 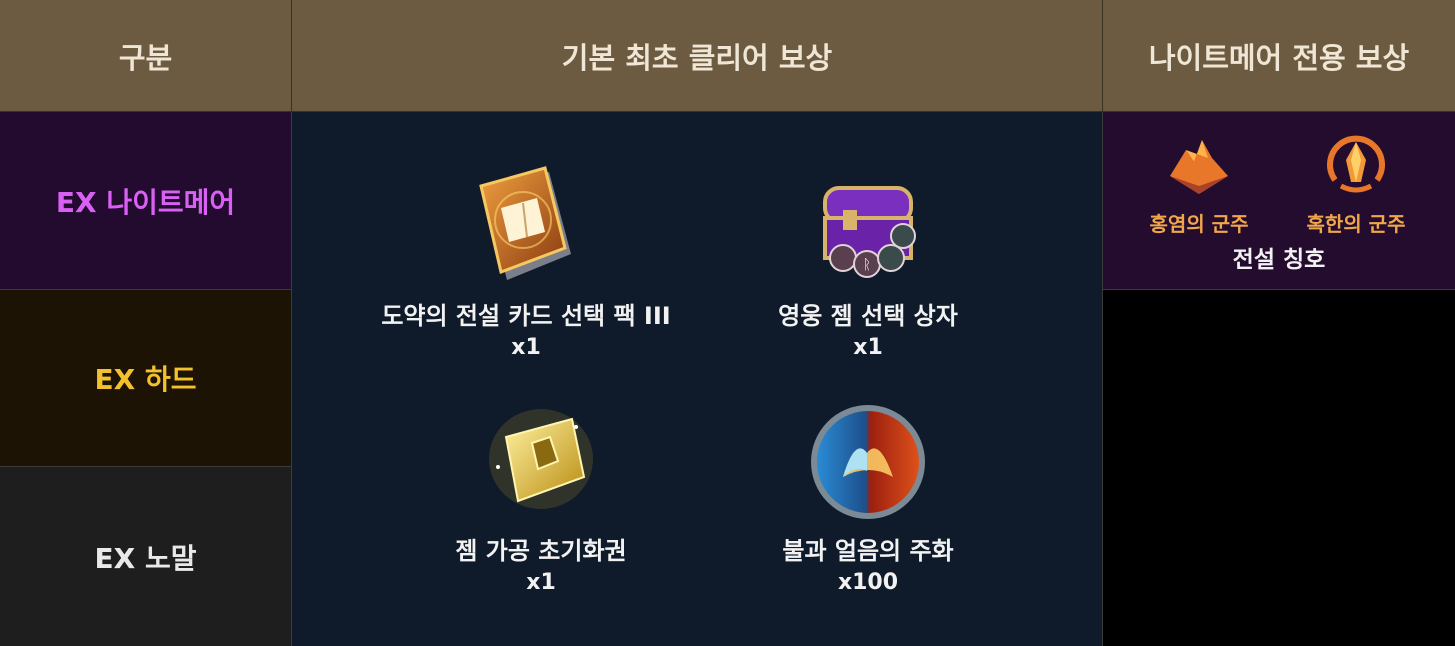 What do you see at coordinates (868, 462) in the screenshot?
I see `fire-ice-coin-icon` at bounding box center [868, 462].